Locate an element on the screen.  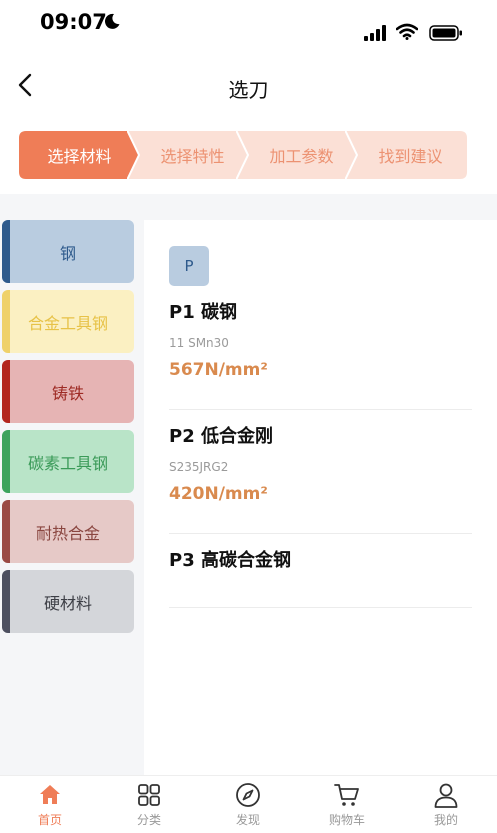
step-4: 找到建议 is located at coordinates (406, 155).